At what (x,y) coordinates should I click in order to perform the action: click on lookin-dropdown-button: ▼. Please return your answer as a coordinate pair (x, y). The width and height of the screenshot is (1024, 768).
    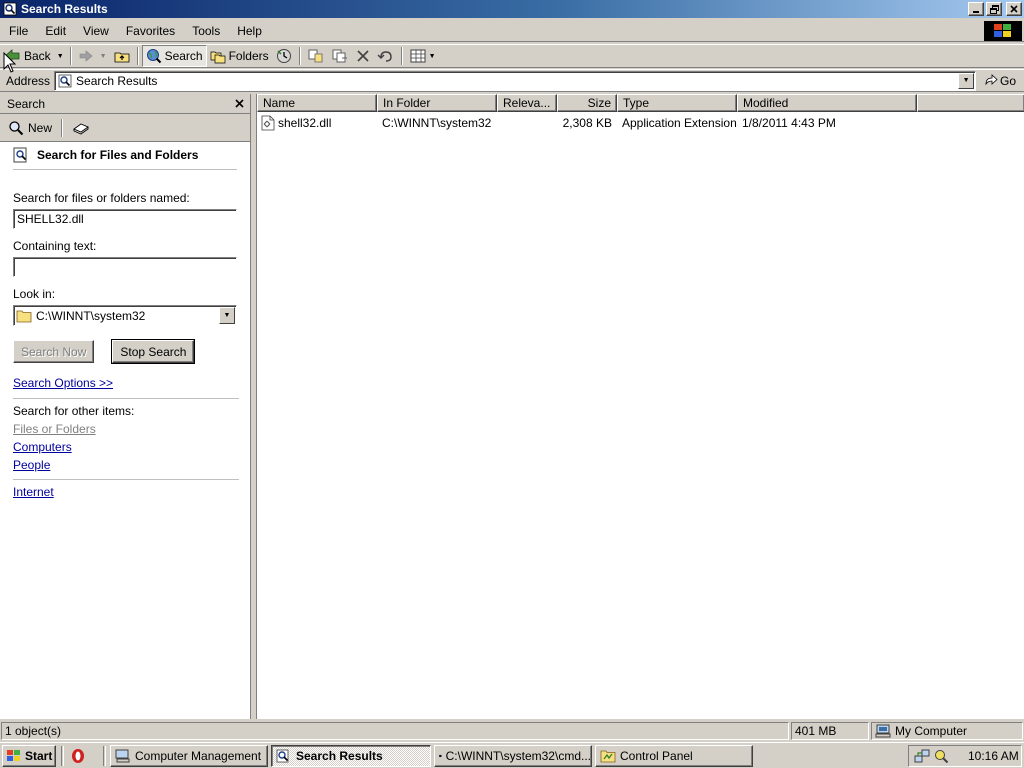
    Looking at the image, I should click on (227, 315).